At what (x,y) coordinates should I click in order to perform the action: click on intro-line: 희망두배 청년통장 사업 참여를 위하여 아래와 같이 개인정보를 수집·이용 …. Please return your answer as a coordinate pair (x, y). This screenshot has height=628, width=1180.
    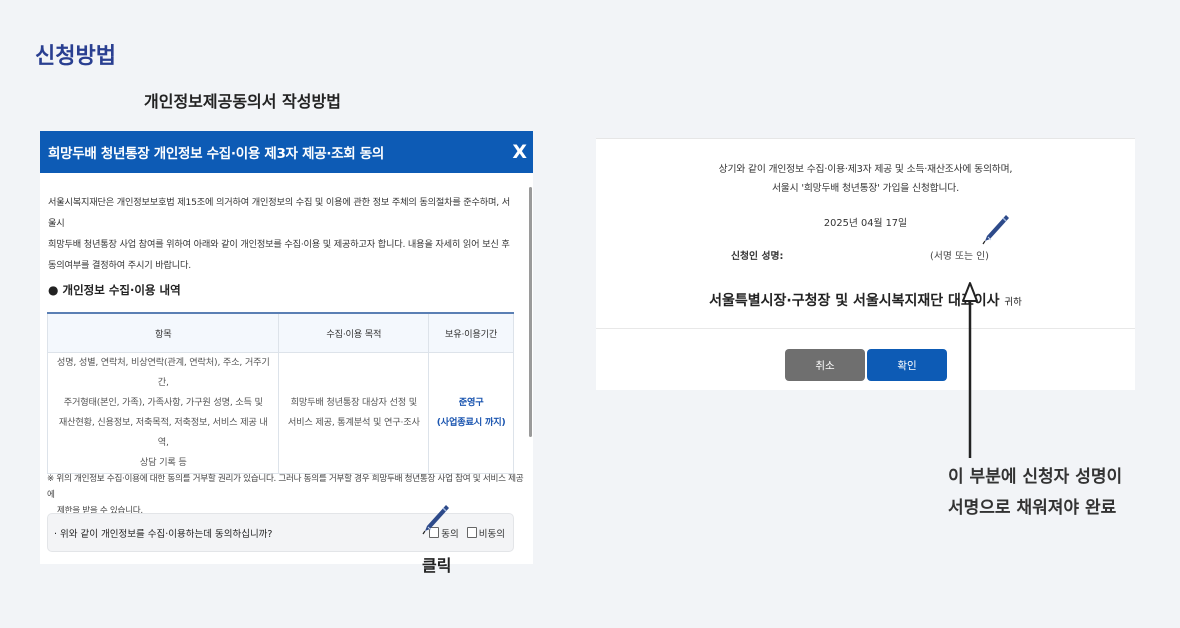
    Looking at the image, I should click on (279, 244).